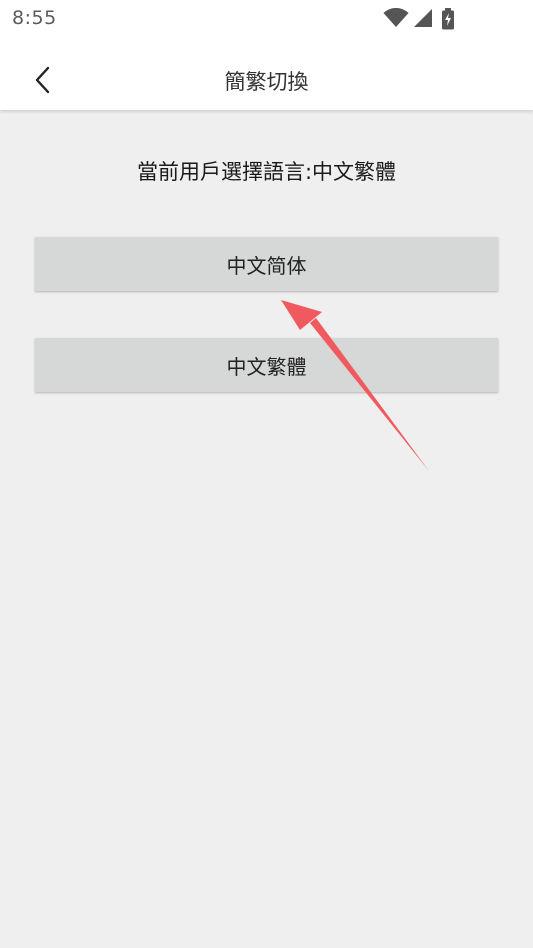  What do you see at coordinates (266, 19) in the screenshot?
I see `status-bar: 8:55` at bounding box center [266, 19].